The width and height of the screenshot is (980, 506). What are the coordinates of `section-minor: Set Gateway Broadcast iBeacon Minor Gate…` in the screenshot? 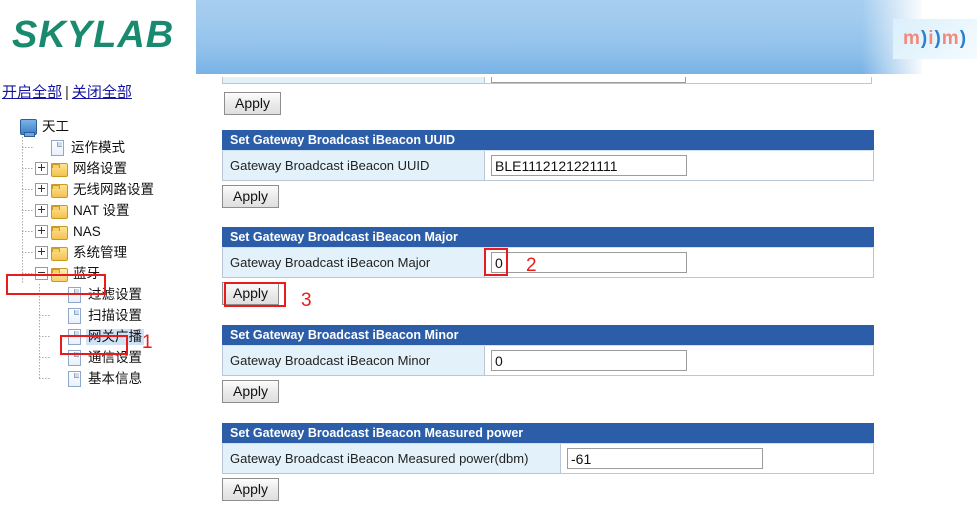 It's located at (548, 364).